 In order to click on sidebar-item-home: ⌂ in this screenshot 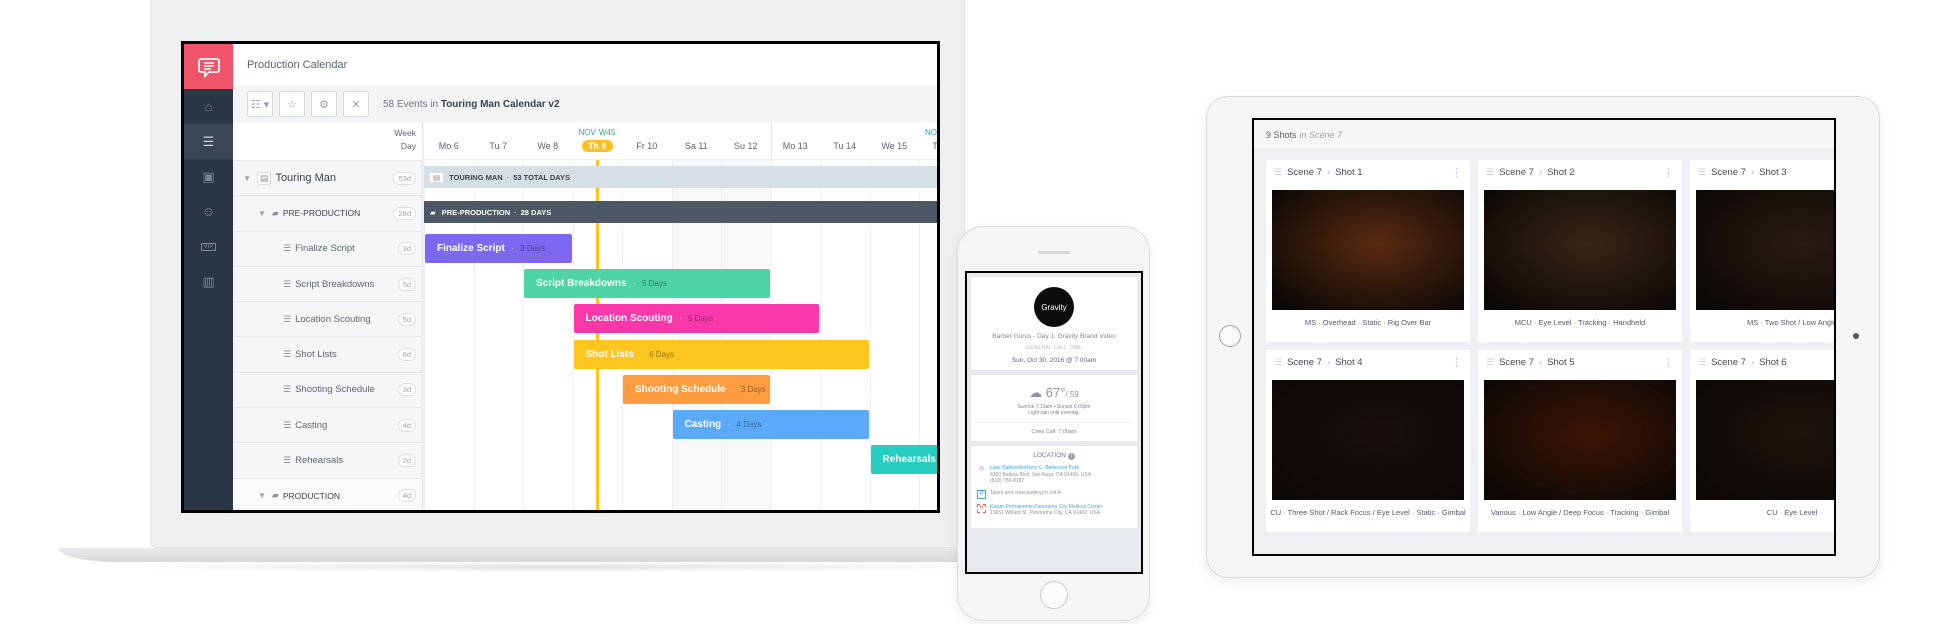, I will do `click(208, 106)`.